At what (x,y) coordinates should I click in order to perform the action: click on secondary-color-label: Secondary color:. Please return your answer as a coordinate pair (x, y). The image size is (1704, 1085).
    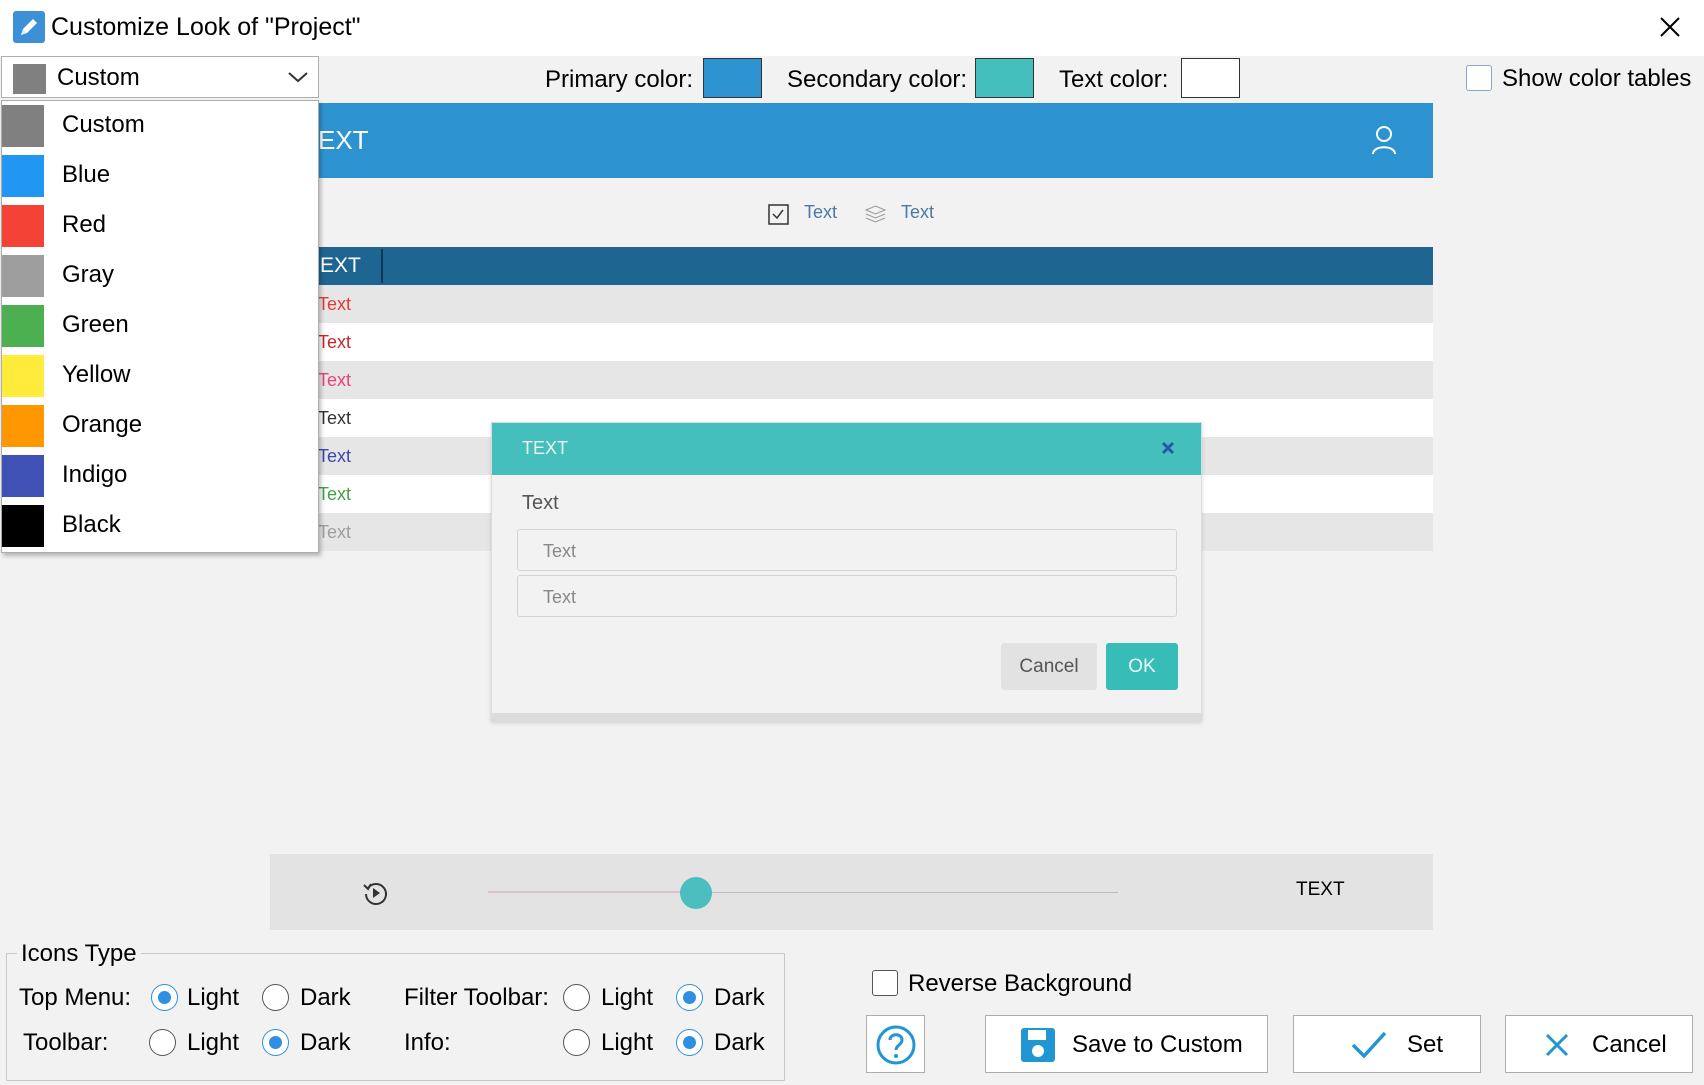
    Looking at the image, I should click on (877, 79).